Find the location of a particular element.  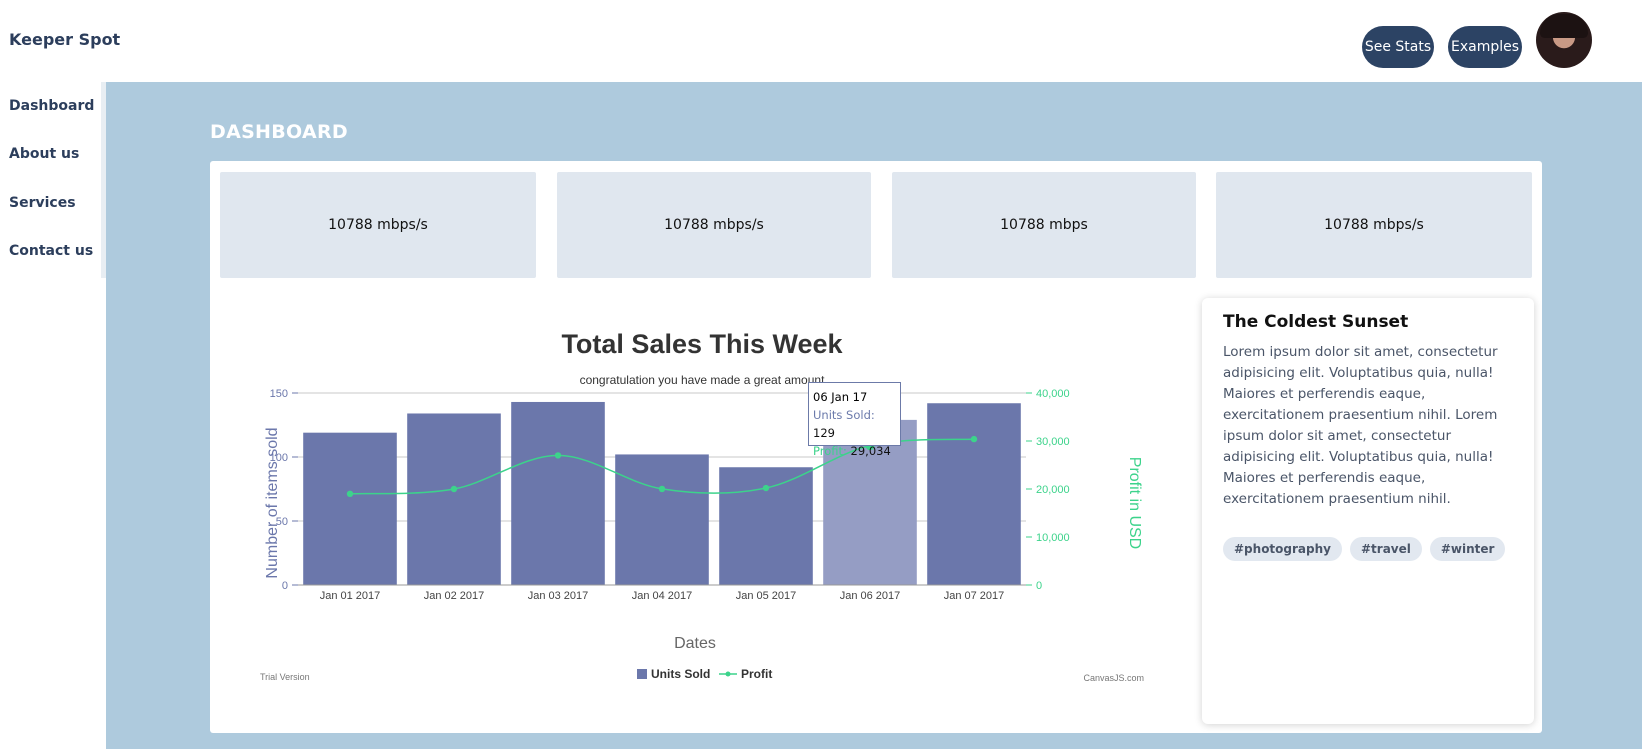

legend-profit-marker is located at coordinates (728, 674).